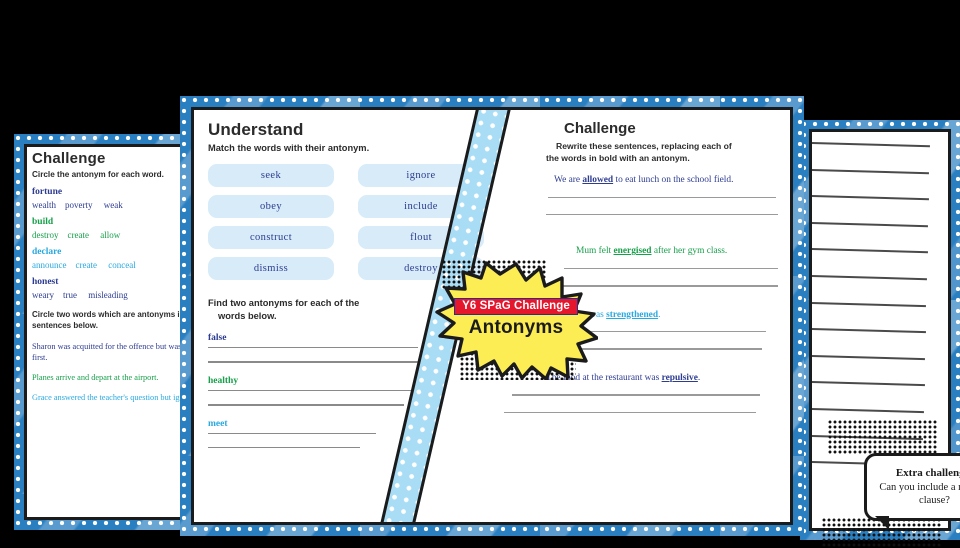  Describe the element at coordinates (271, 206) in the screenshot. I see `word-chip: obey` at that location.